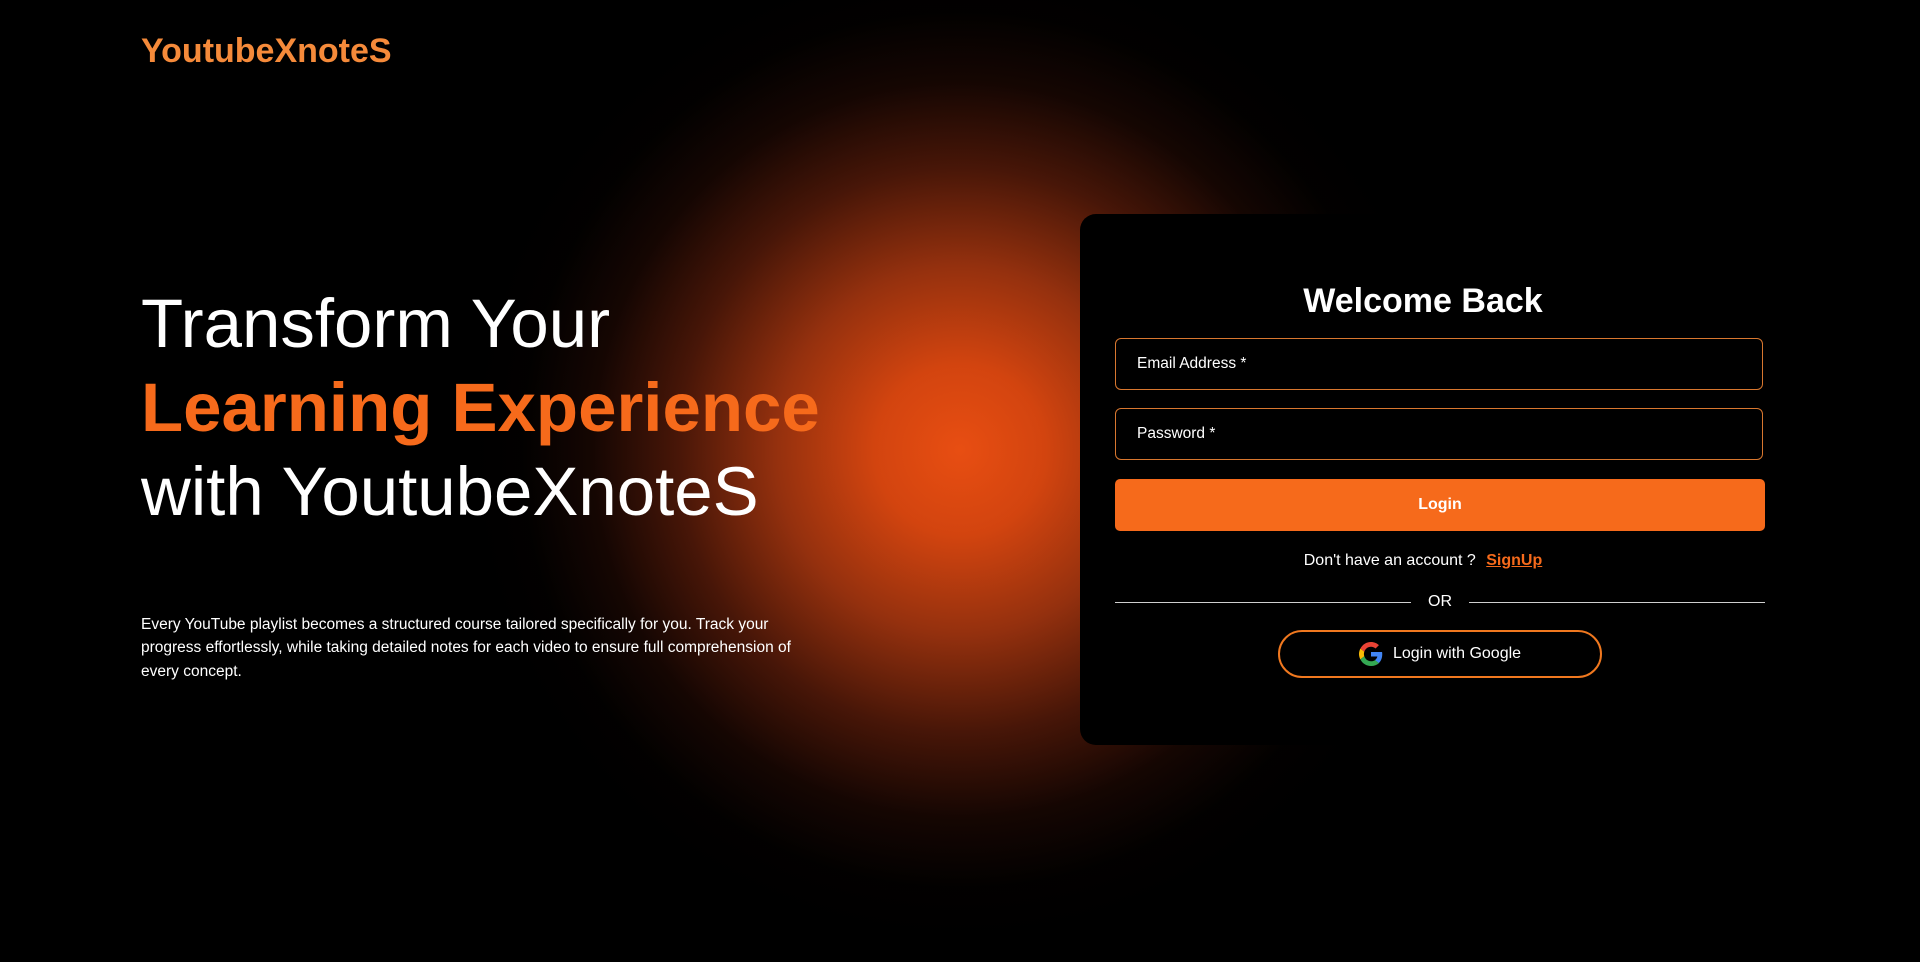 Image resolution: width=1920 pixels, height=962 pixels. What do you see at coordinates (1439, 434) in the screenshot?
I see `password-field` at bounding box center [1439, 434].